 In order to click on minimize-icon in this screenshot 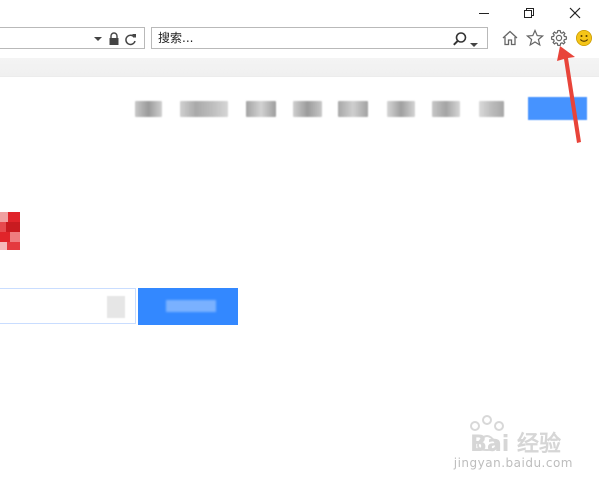, I will do `click(484, 13)`.